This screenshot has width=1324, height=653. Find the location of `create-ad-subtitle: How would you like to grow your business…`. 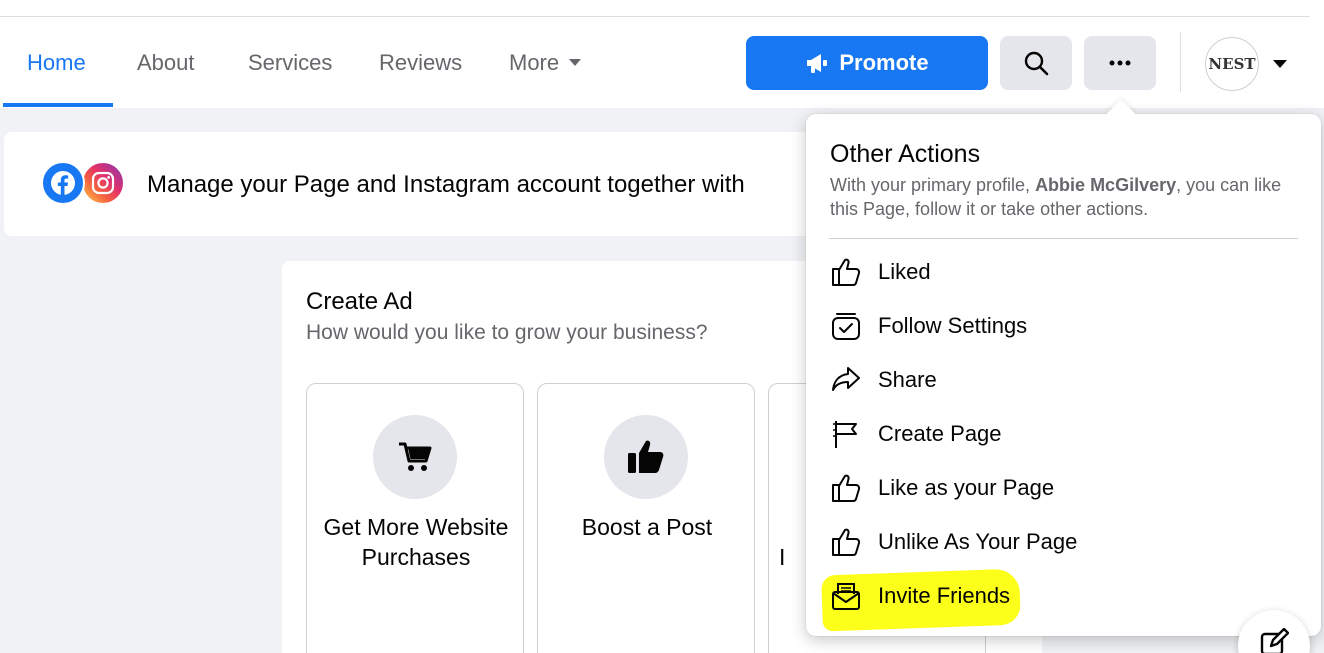

create-ad-subtitle: How would you like to grow your business… is located at coordinates (507, 332).